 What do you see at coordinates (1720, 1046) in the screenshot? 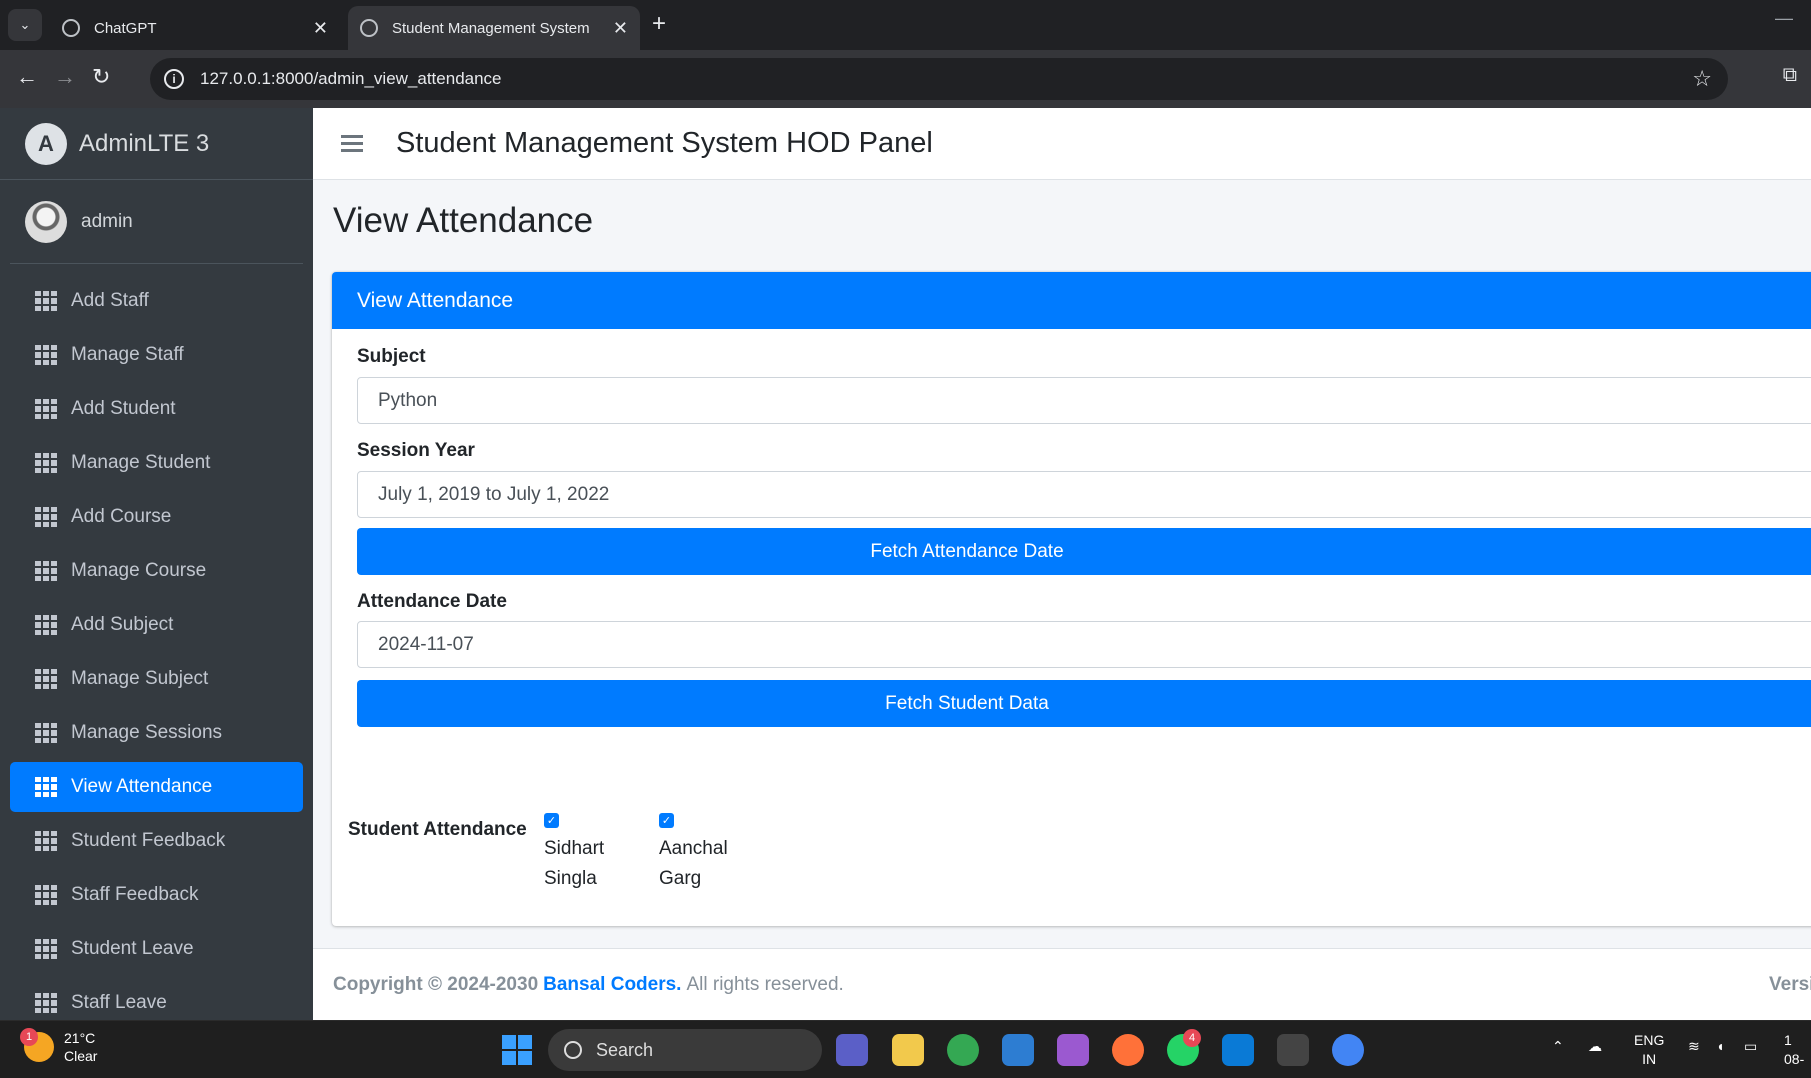
I see `volume-icon: ◖` at bounding box center [1720, 1046].